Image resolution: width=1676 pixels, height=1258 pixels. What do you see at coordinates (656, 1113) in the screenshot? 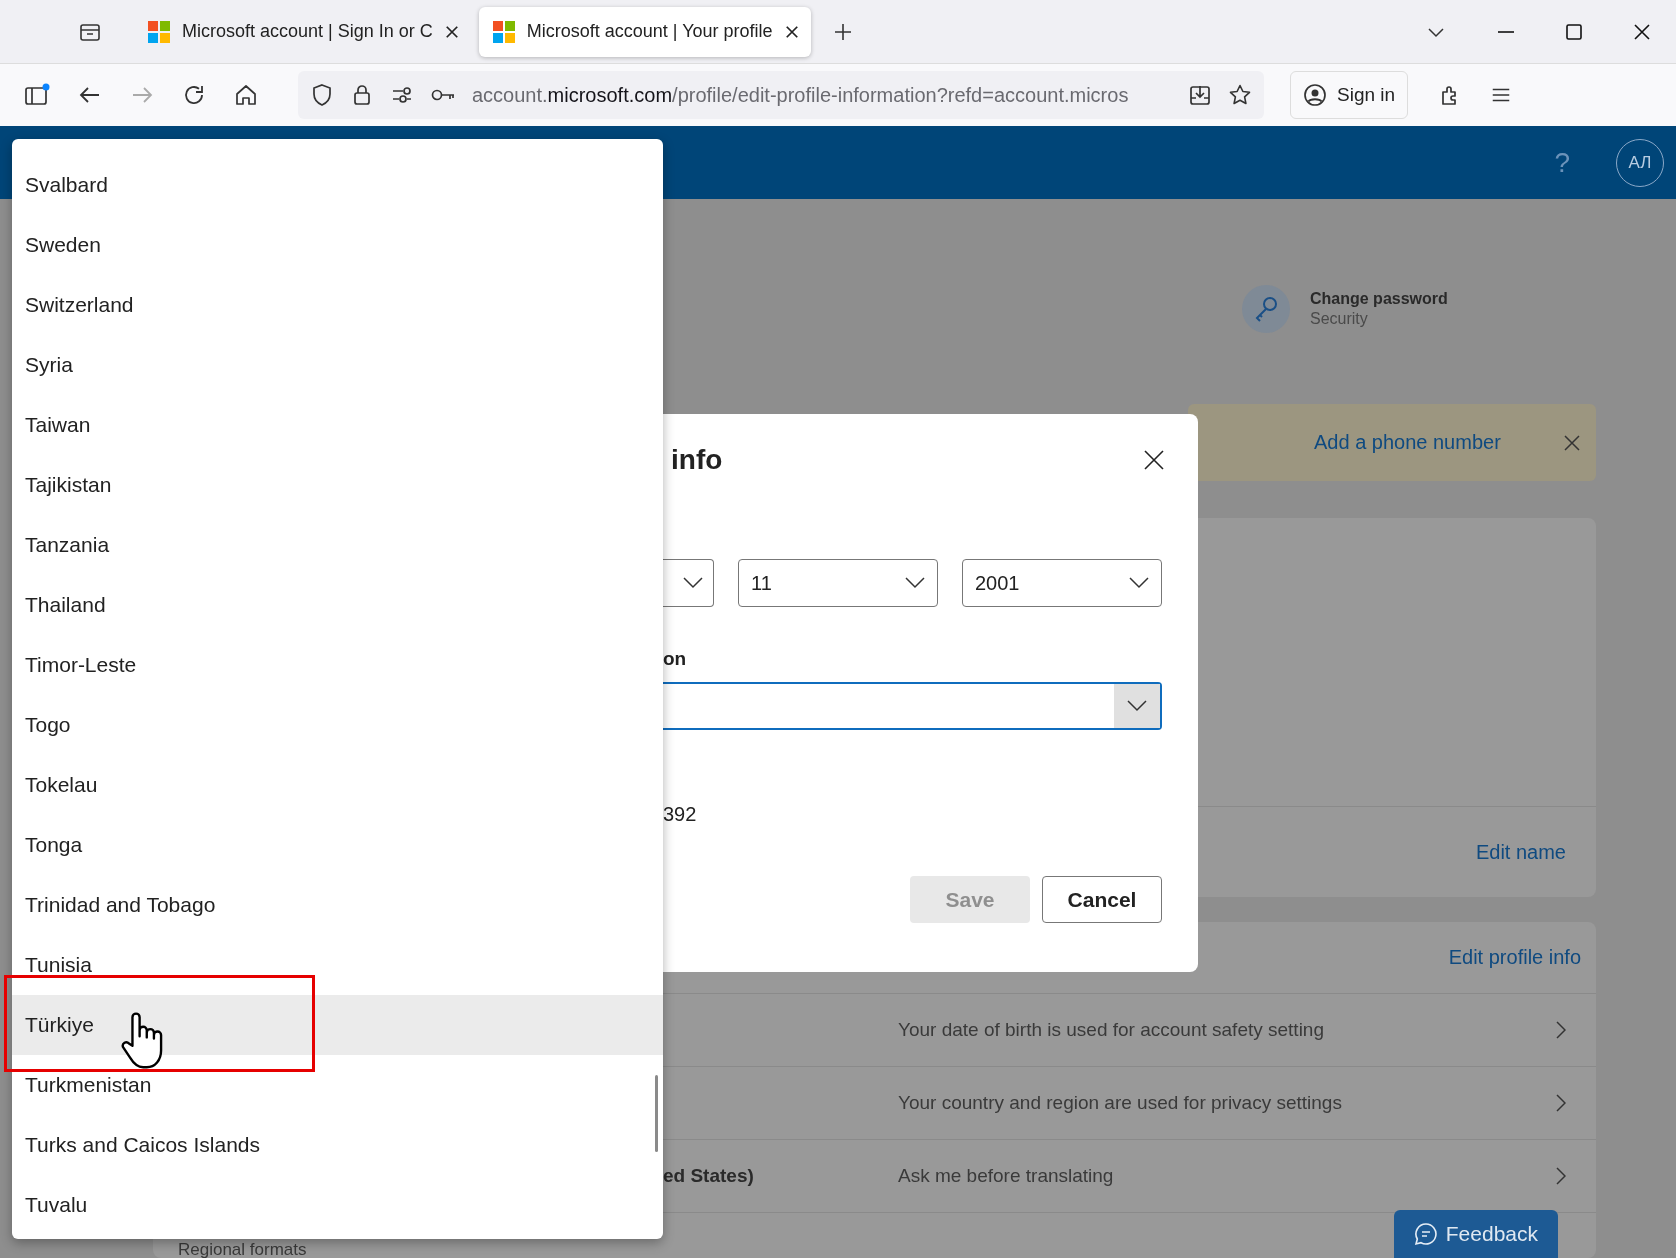
I see `scrollbar-thumb` at bounding box center [656, 1113].